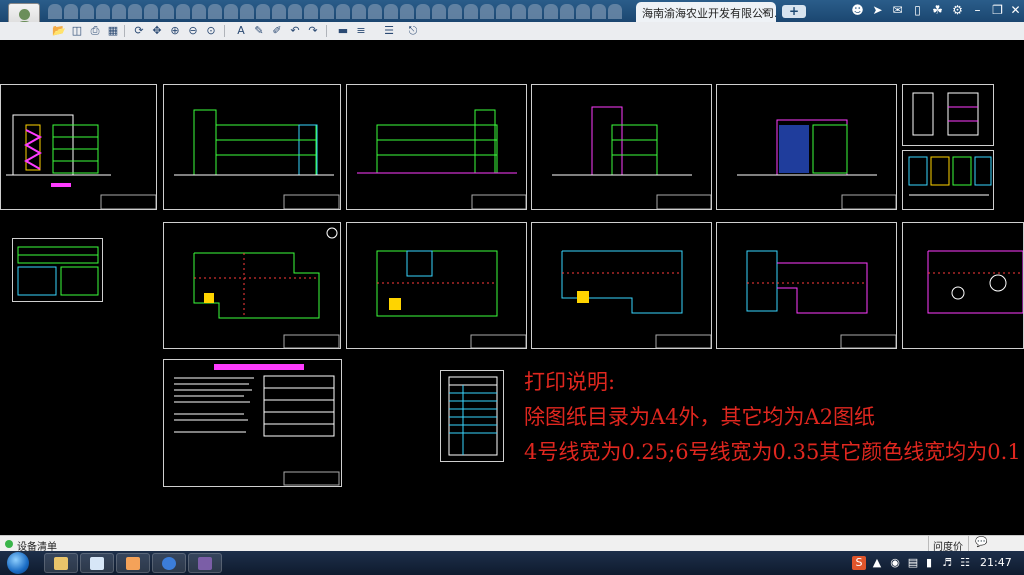  I want to click on text-icon: A, so click(241, 31).